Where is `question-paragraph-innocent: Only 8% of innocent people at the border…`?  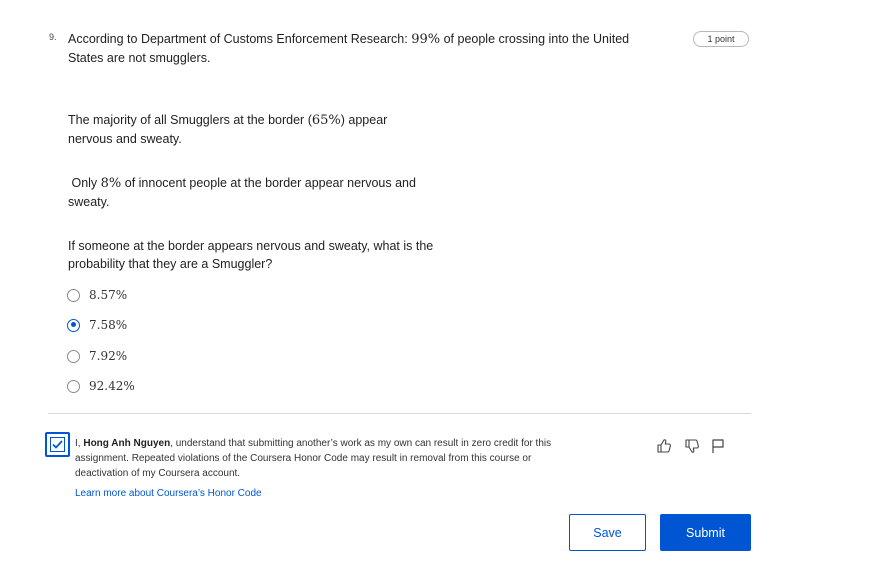
question-paragraph-innocent: Only 8% of innocent people at the border… is located at coordinates (258, 192).